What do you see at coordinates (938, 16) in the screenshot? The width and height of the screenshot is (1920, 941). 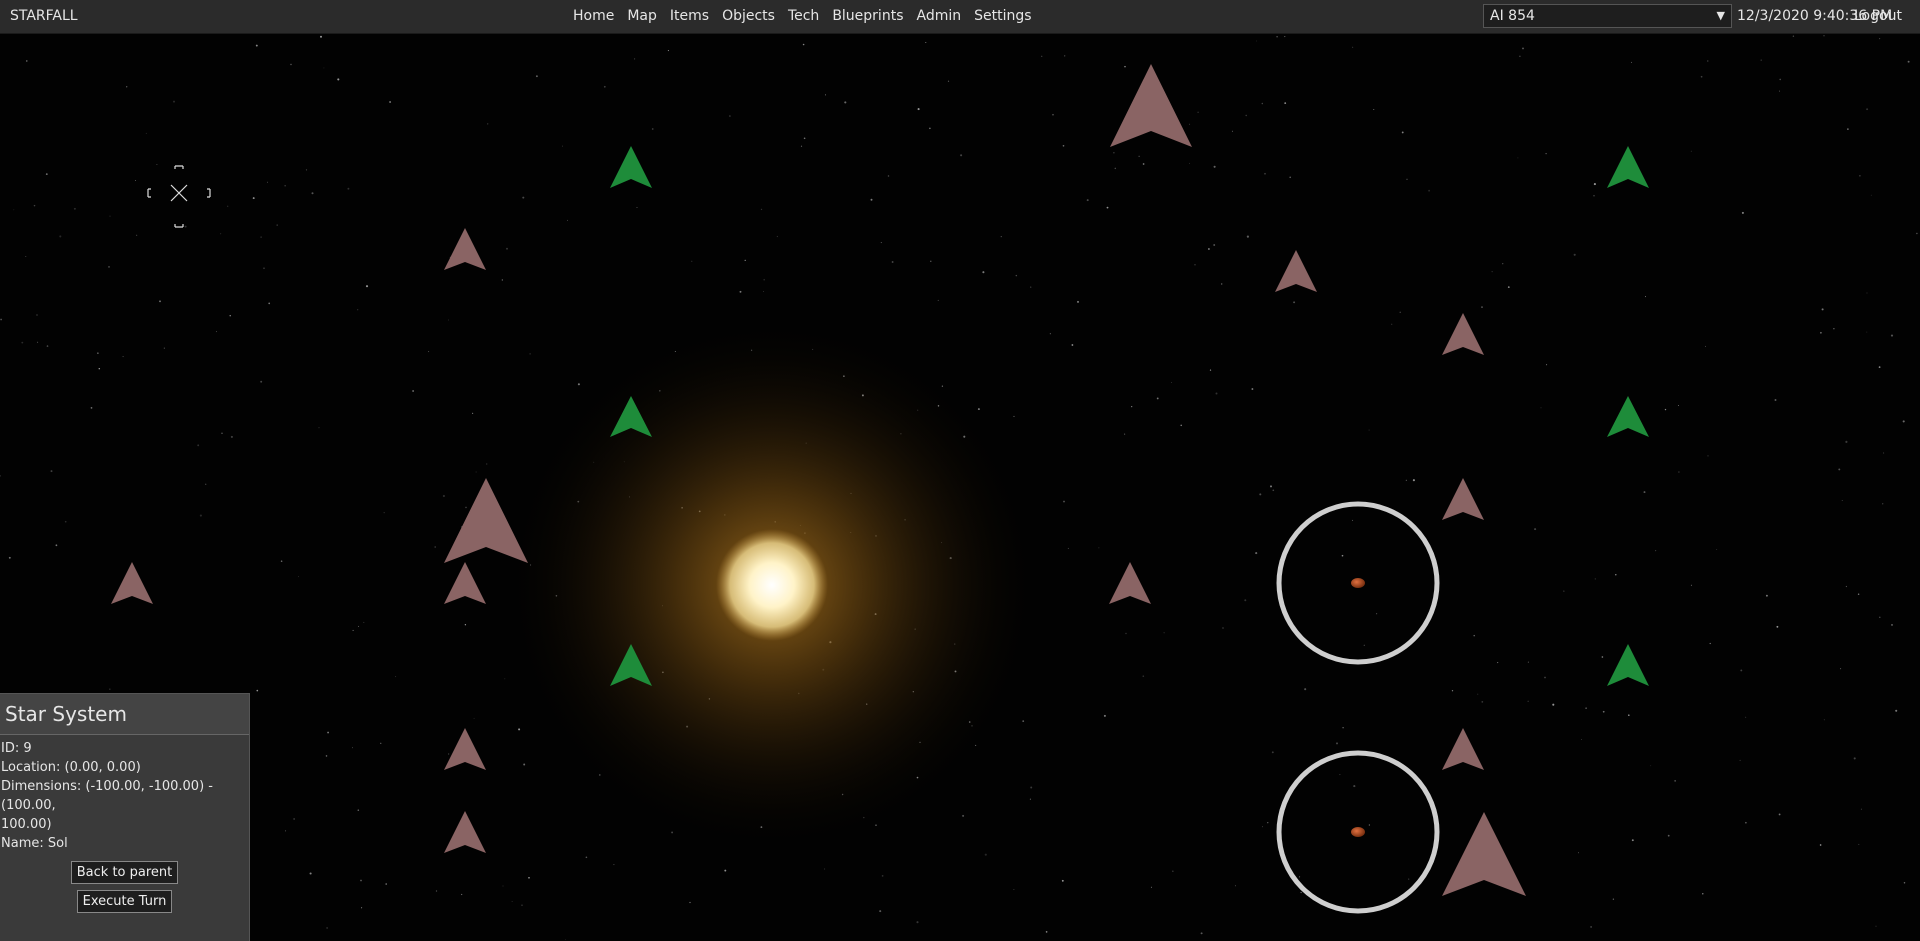 I see `nav-admin: Admin` at bounding box center [938, 16].